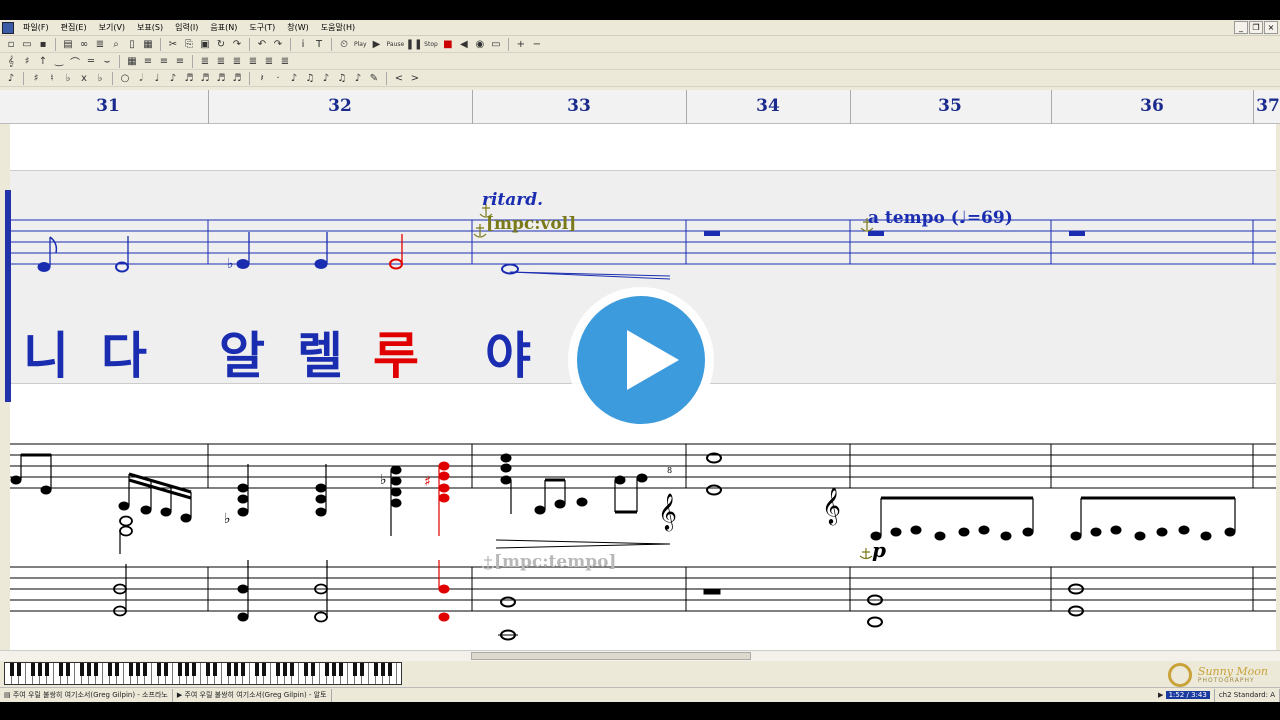 The height and width of the screenshot is (720, 1280). I want to click on quarter-note-icon: ♩, so click(157, 78).